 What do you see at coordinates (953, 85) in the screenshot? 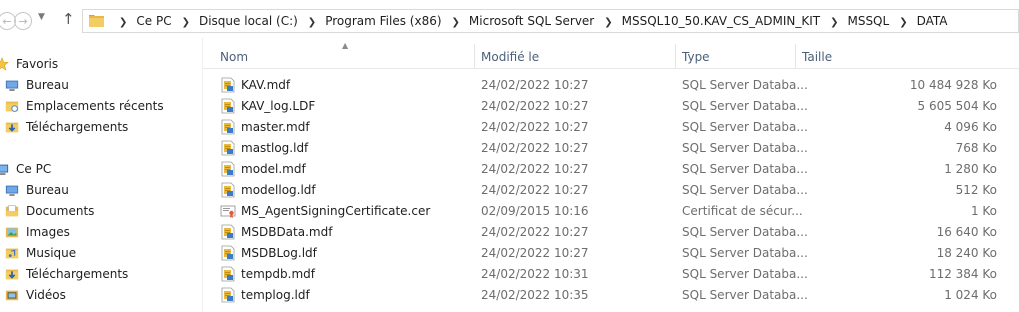
I see `file-size: 10 484 928 Ko` at bounding box center [953, 85].